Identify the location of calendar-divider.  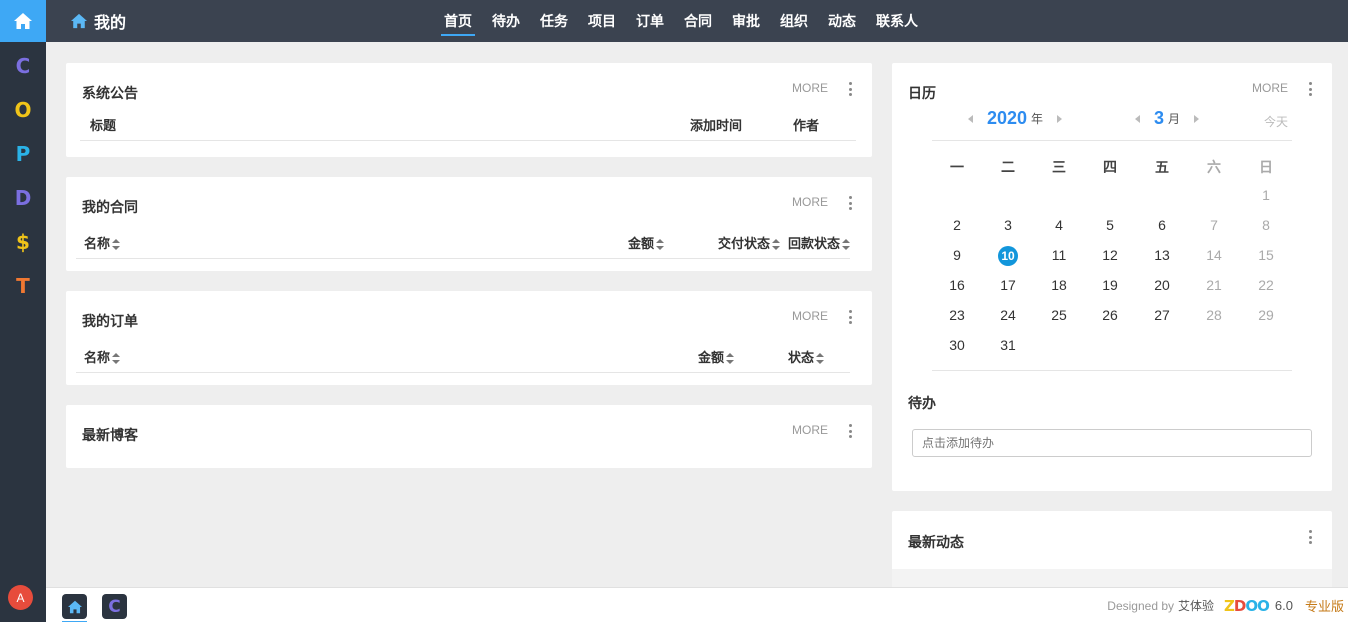
(1112, 140).